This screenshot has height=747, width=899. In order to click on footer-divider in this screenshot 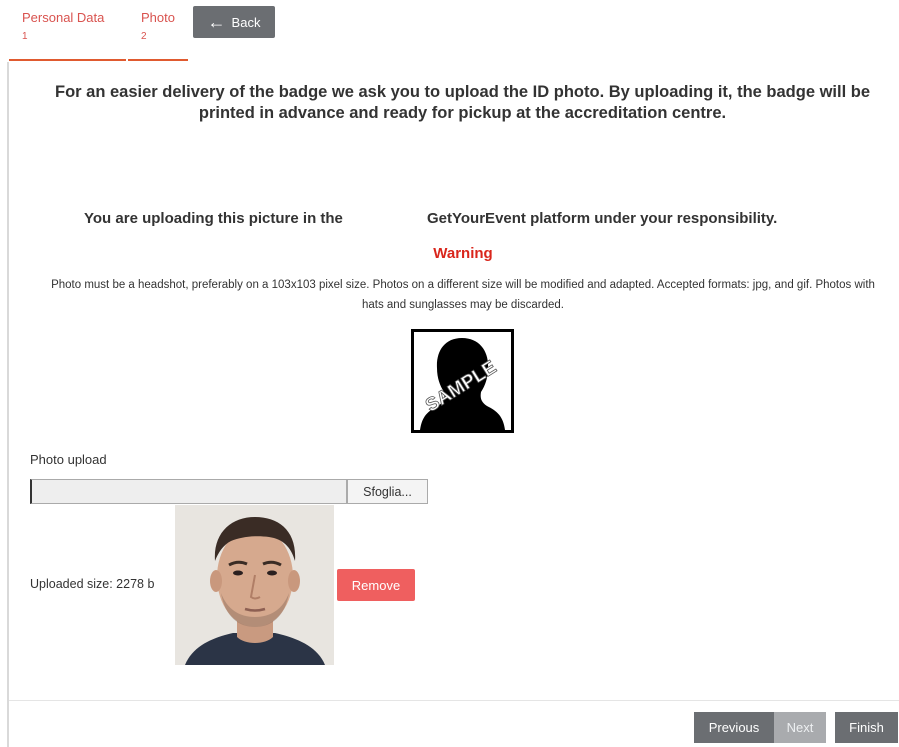, I will do `click(454, 700)`.